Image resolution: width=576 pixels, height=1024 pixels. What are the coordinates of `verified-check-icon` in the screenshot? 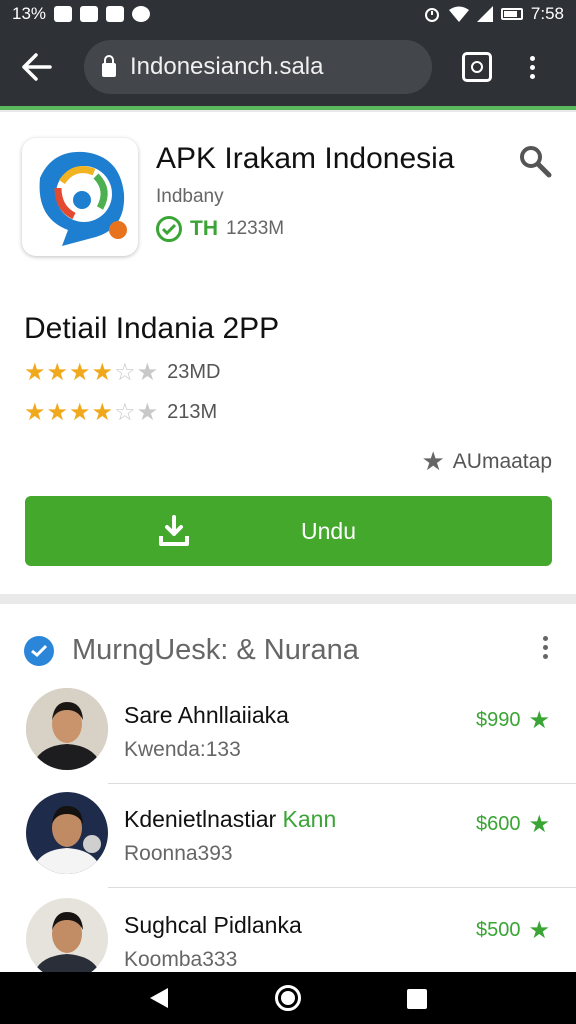 It's located at (169, 229).